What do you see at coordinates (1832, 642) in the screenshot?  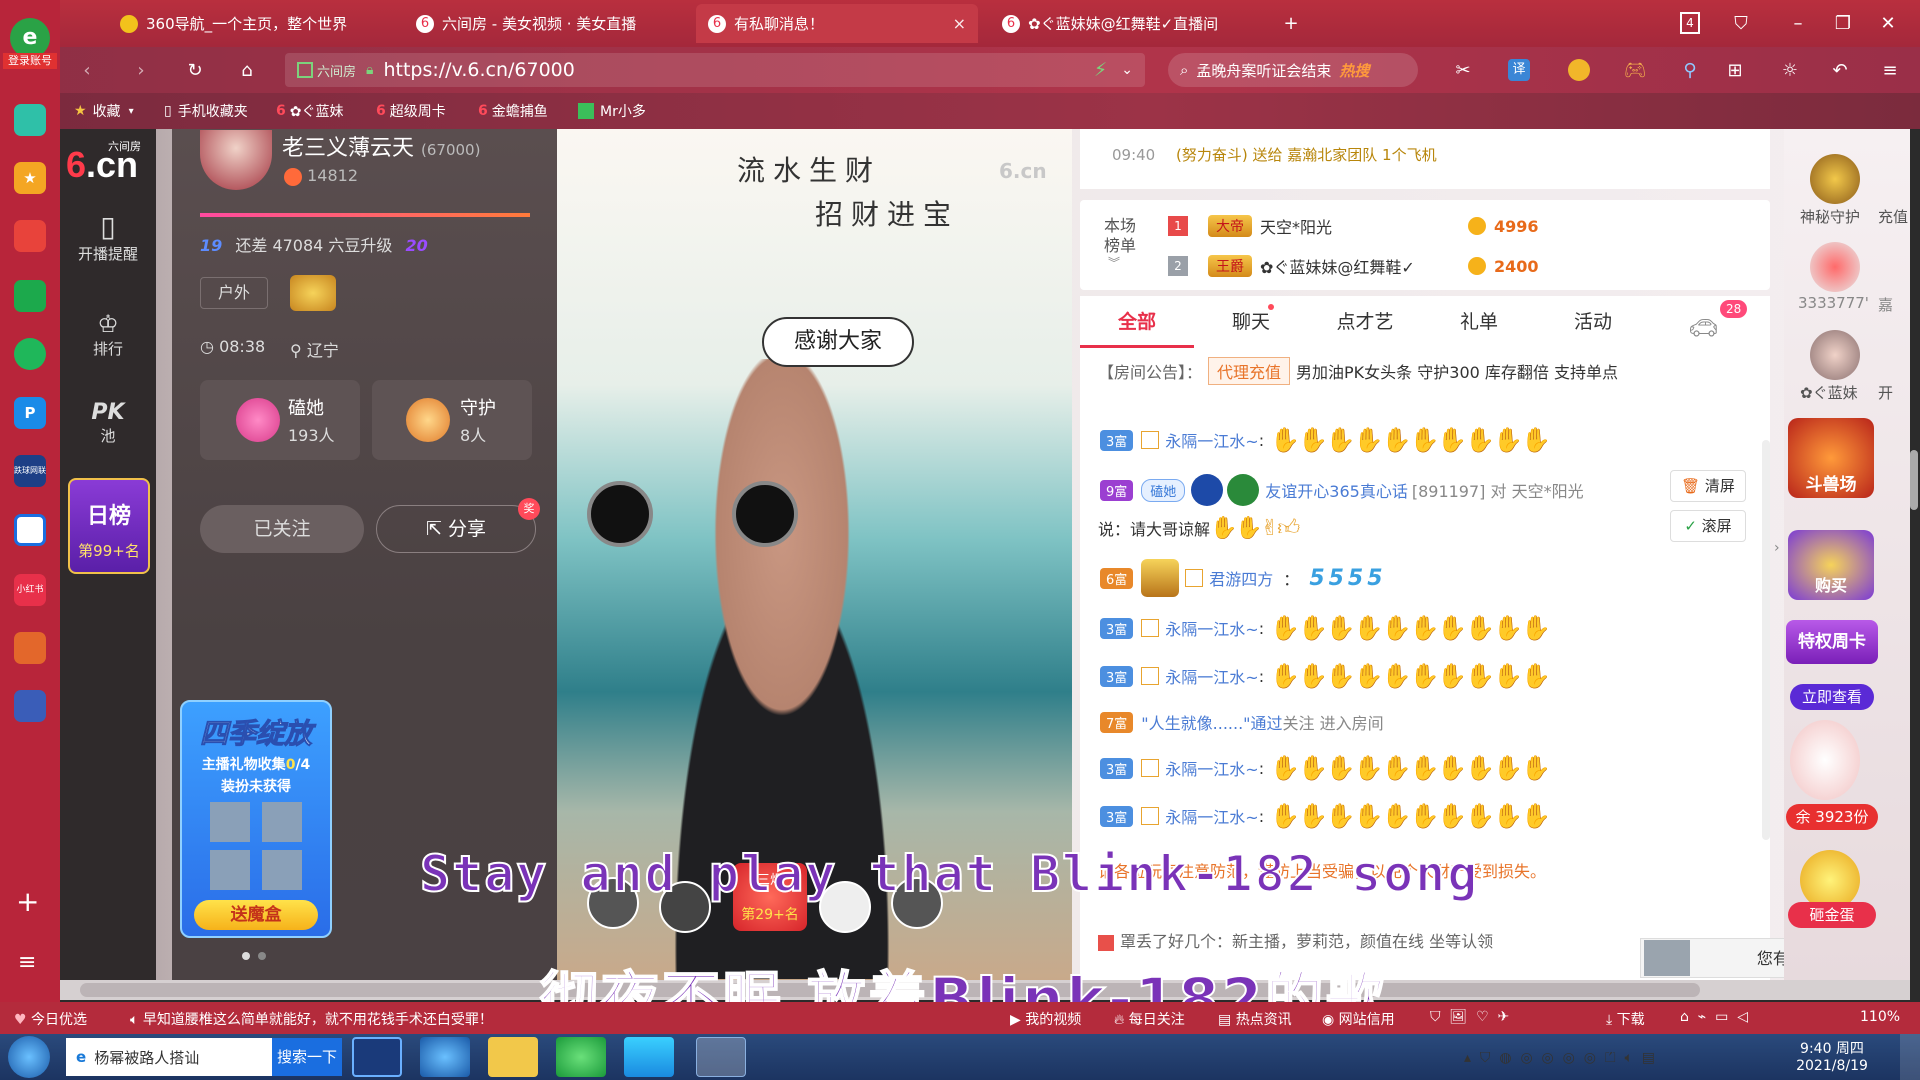 I see `privilege-card-promo: 特权周卡` at bounding box center [1832, 642].